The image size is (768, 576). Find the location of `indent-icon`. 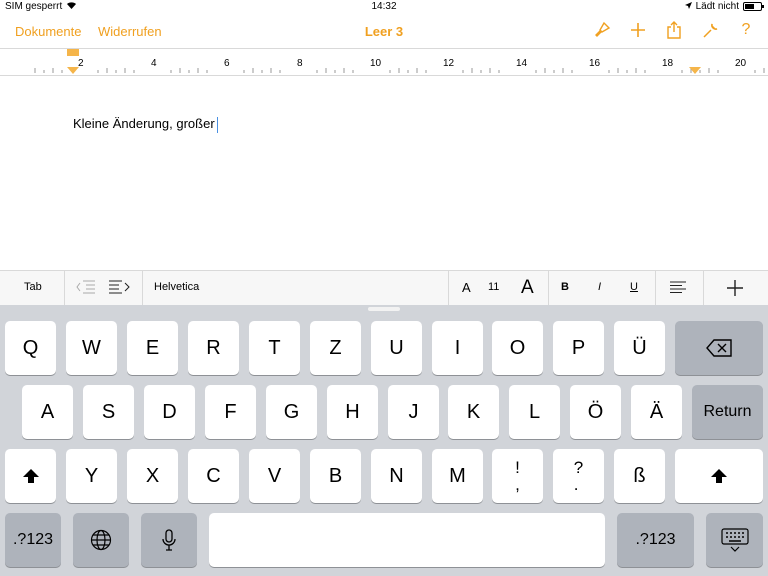

indent-icon is located at coordinates (119, 288).